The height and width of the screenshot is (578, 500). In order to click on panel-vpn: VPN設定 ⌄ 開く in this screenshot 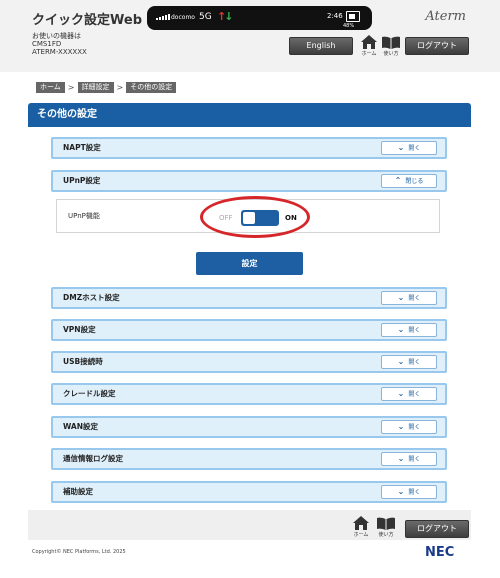, I will do `click(249, 330)`.